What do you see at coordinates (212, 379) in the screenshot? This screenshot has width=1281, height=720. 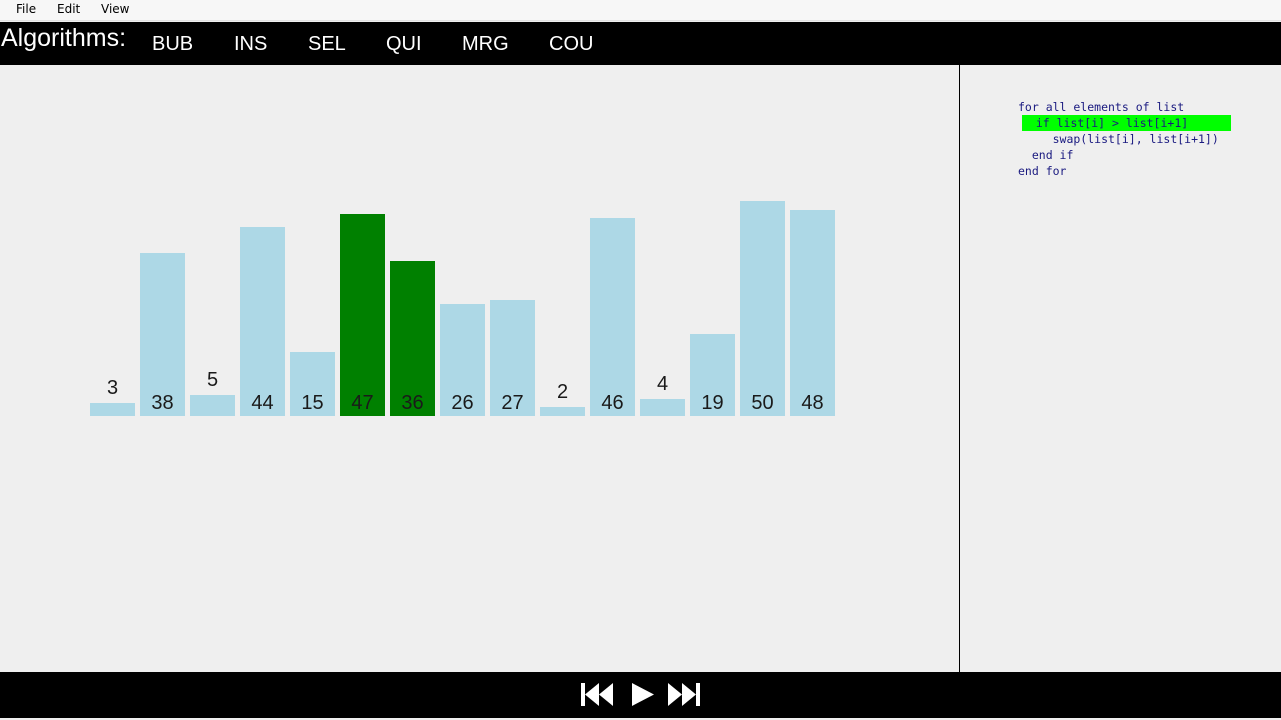 I see `bar-value-label: 5` at bounding box center [212, 379].